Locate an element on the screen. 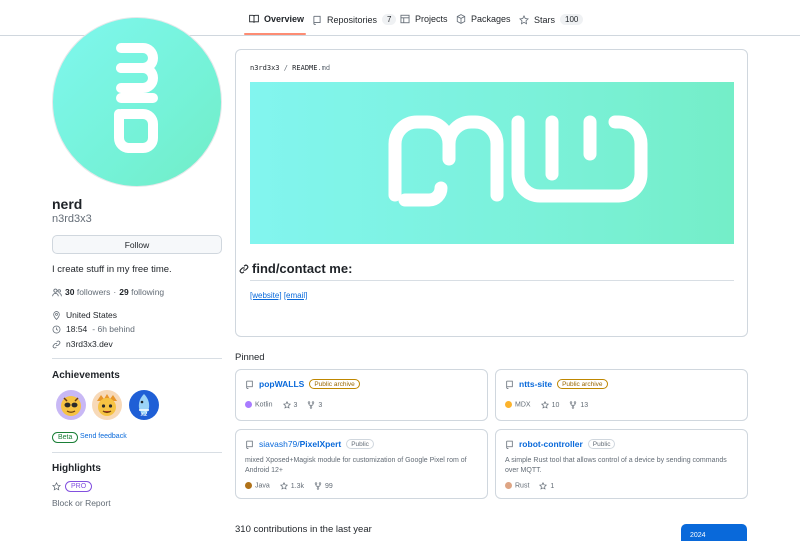  yolo-badge-icon is located at coordinates (107, 405).